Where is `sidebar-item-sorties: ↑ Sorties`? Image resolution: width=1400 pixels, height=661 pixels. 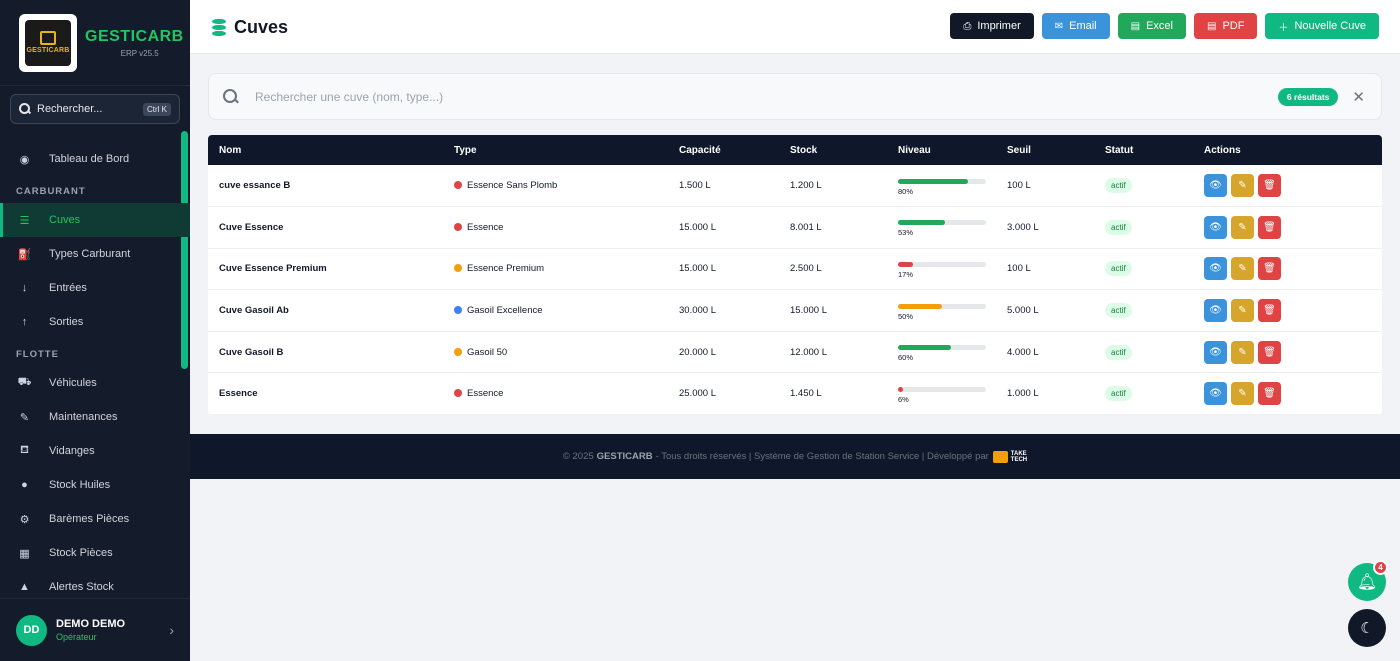
sidebar-item-sorties: ↑ Sorties is located at coordinates (95, 322).